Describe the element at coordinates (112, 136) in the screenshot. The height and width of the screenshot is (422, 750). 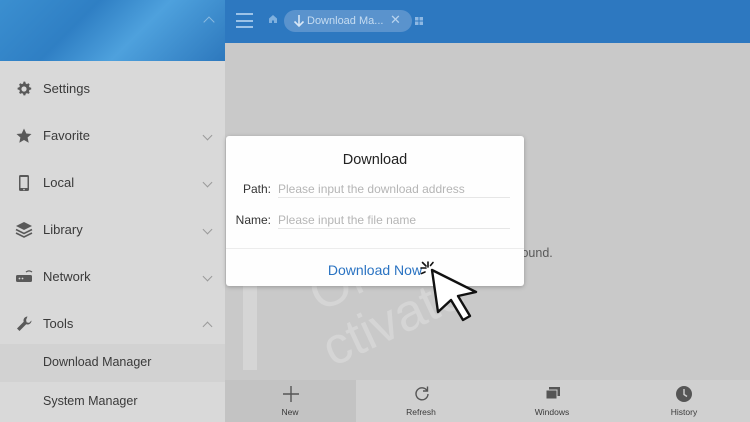
I see `sidebar-item-favorite: Favorite` at that location.